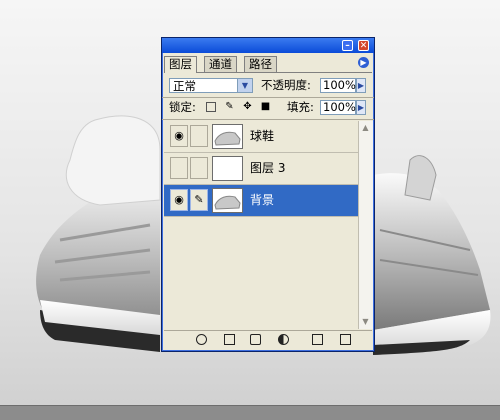 The height and width of the screenshot is (420, 500). What do you see at coordinates (265, 106) in the screenshot?
I see `lock-all-icon: ■` at bounding box center [265, 106].